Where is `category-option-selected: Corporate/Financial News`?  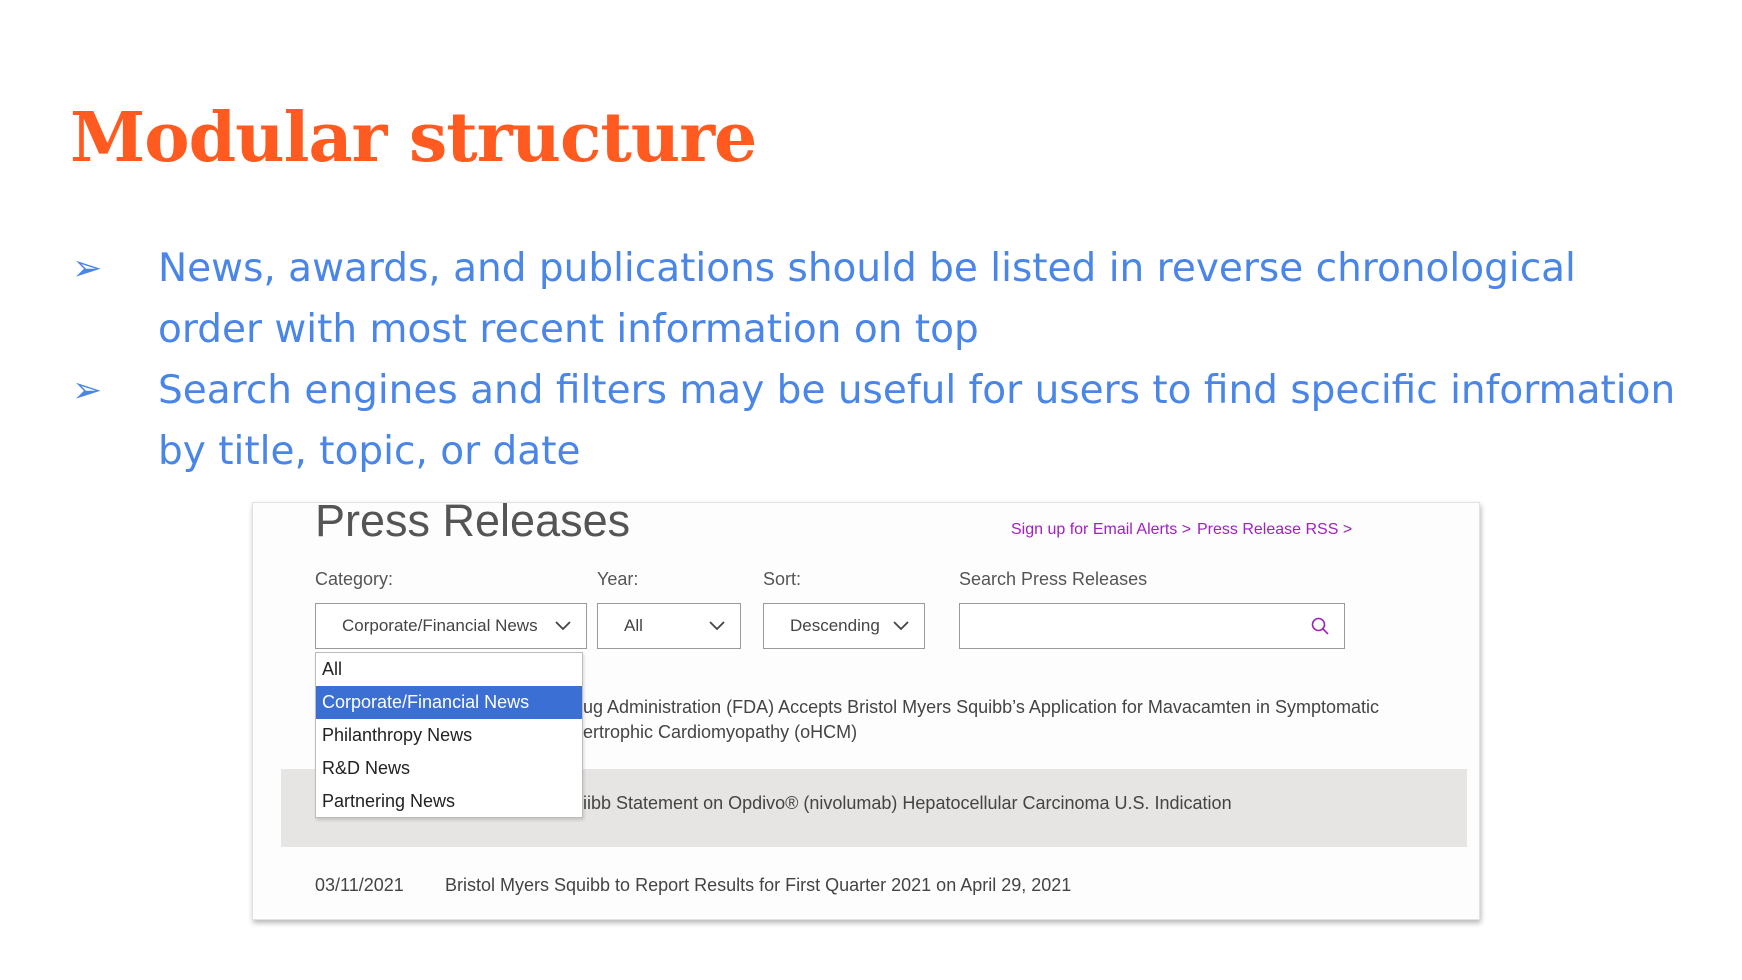 category-option-selected: Corporate/Financial News is located at coordinates (449, 702).